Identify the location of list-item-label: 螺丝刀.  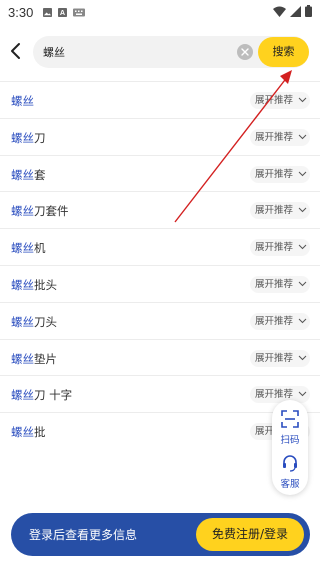
(28, 137).